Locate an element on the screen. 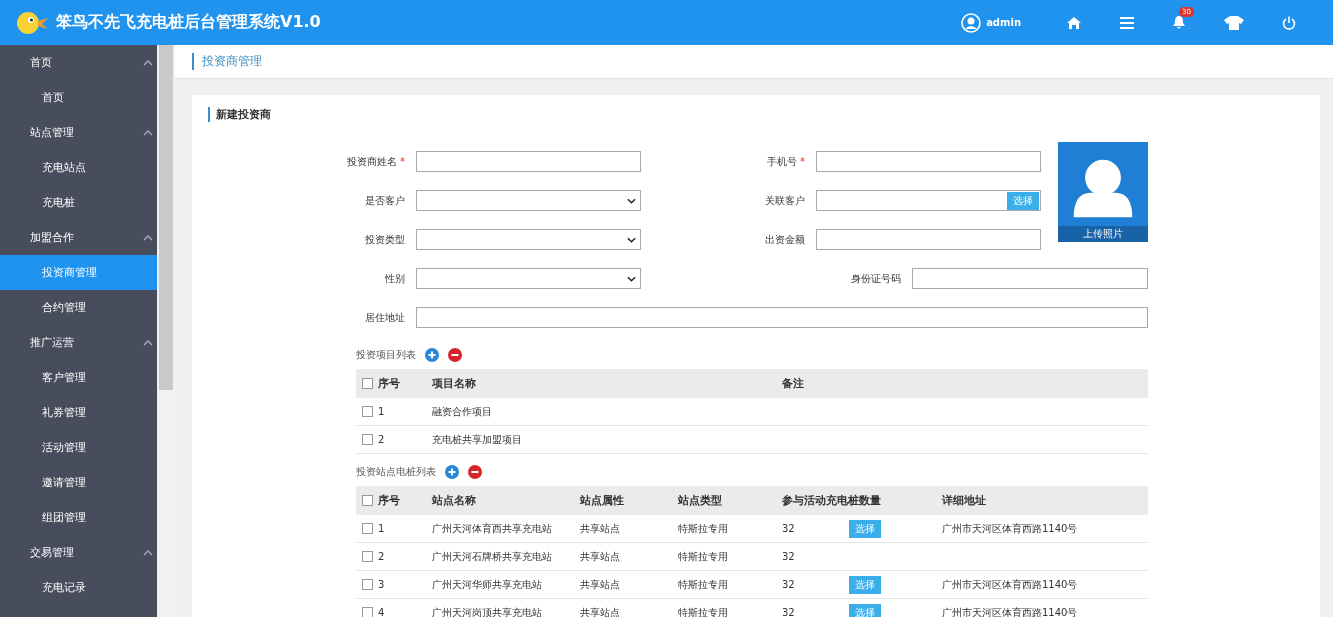 This screenshot has height=617, width=1333. field-label: 投资类型 is located at coordinates (385, 239).